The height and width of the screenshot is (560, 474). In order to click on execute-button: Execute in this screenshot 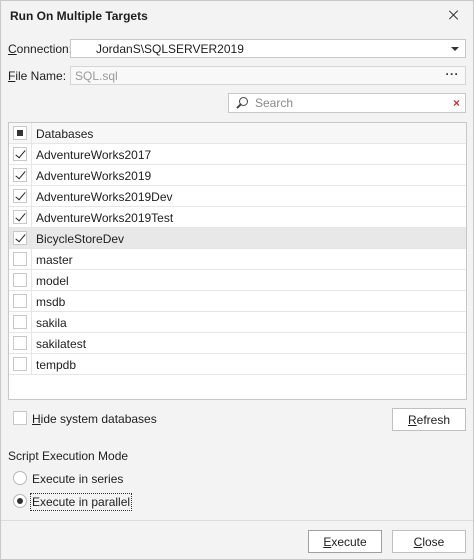, I will do `click(345, 541)`.